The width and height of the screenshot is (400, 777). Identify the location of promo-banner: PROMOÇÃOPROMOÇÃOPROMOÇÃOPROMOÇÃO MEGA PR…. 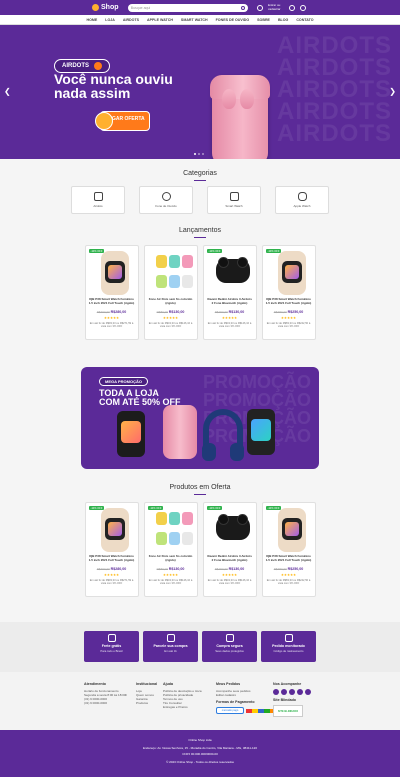
(200, 418).